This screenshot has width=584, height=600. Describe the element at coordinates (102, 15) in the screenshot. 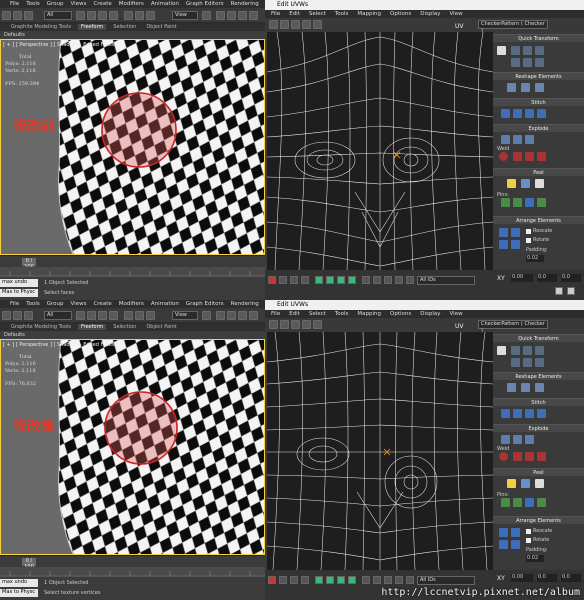

I see `rect-selection-icon` at that location.